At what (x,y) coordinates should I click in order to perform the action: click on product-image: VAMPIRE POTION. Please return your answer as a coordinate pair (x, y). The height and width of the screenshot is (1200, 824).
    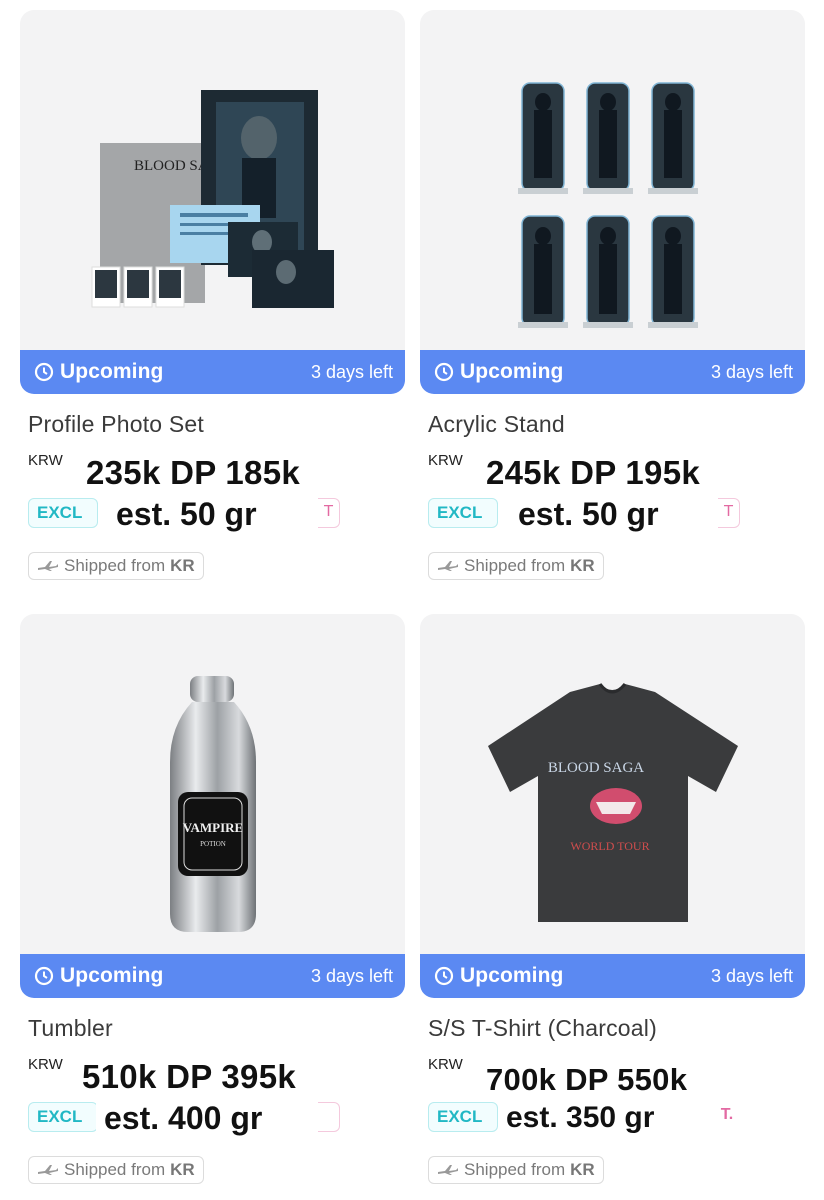
    Looking at the image, I should click on (212, 784).